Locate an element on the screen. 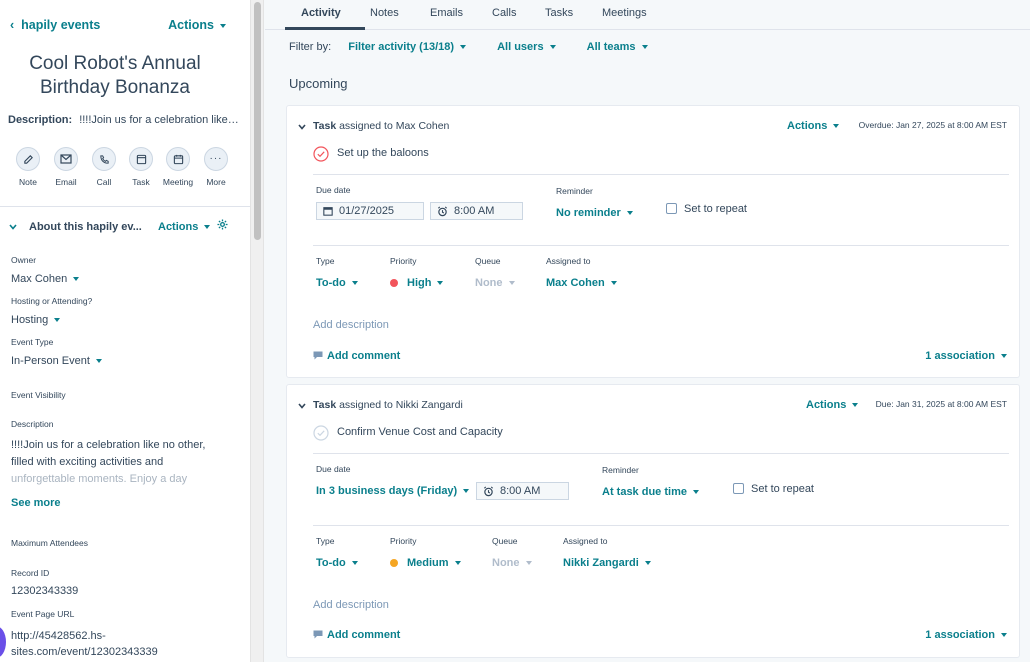 This screenshot has height=662, width=1030. priority-dropdown: High is located at coordinates (417, 283).